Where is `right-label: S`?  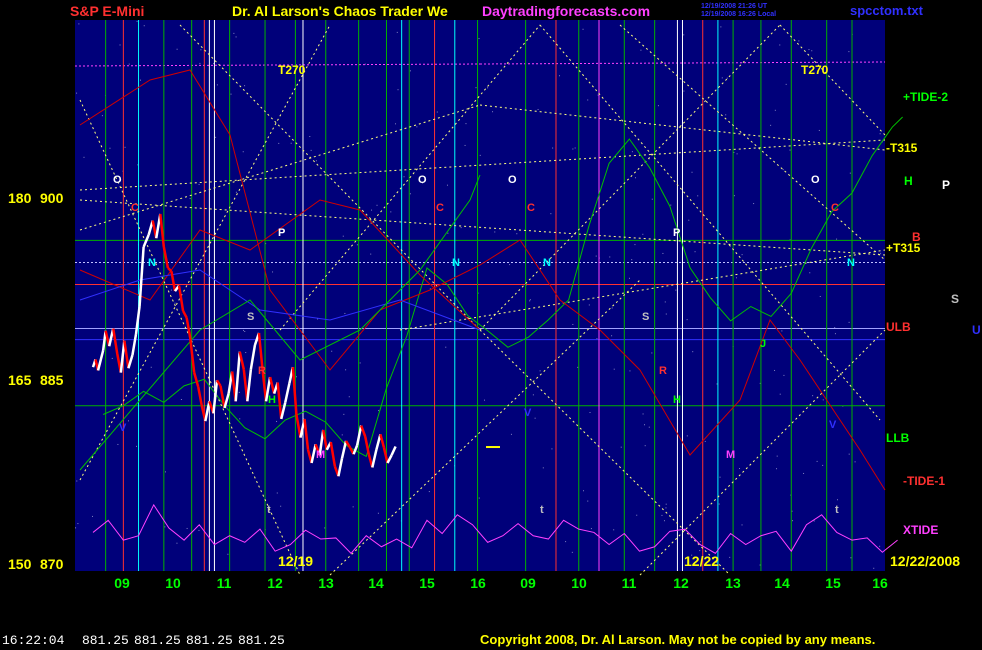
right-label: S is located at coordinates (955, 299).